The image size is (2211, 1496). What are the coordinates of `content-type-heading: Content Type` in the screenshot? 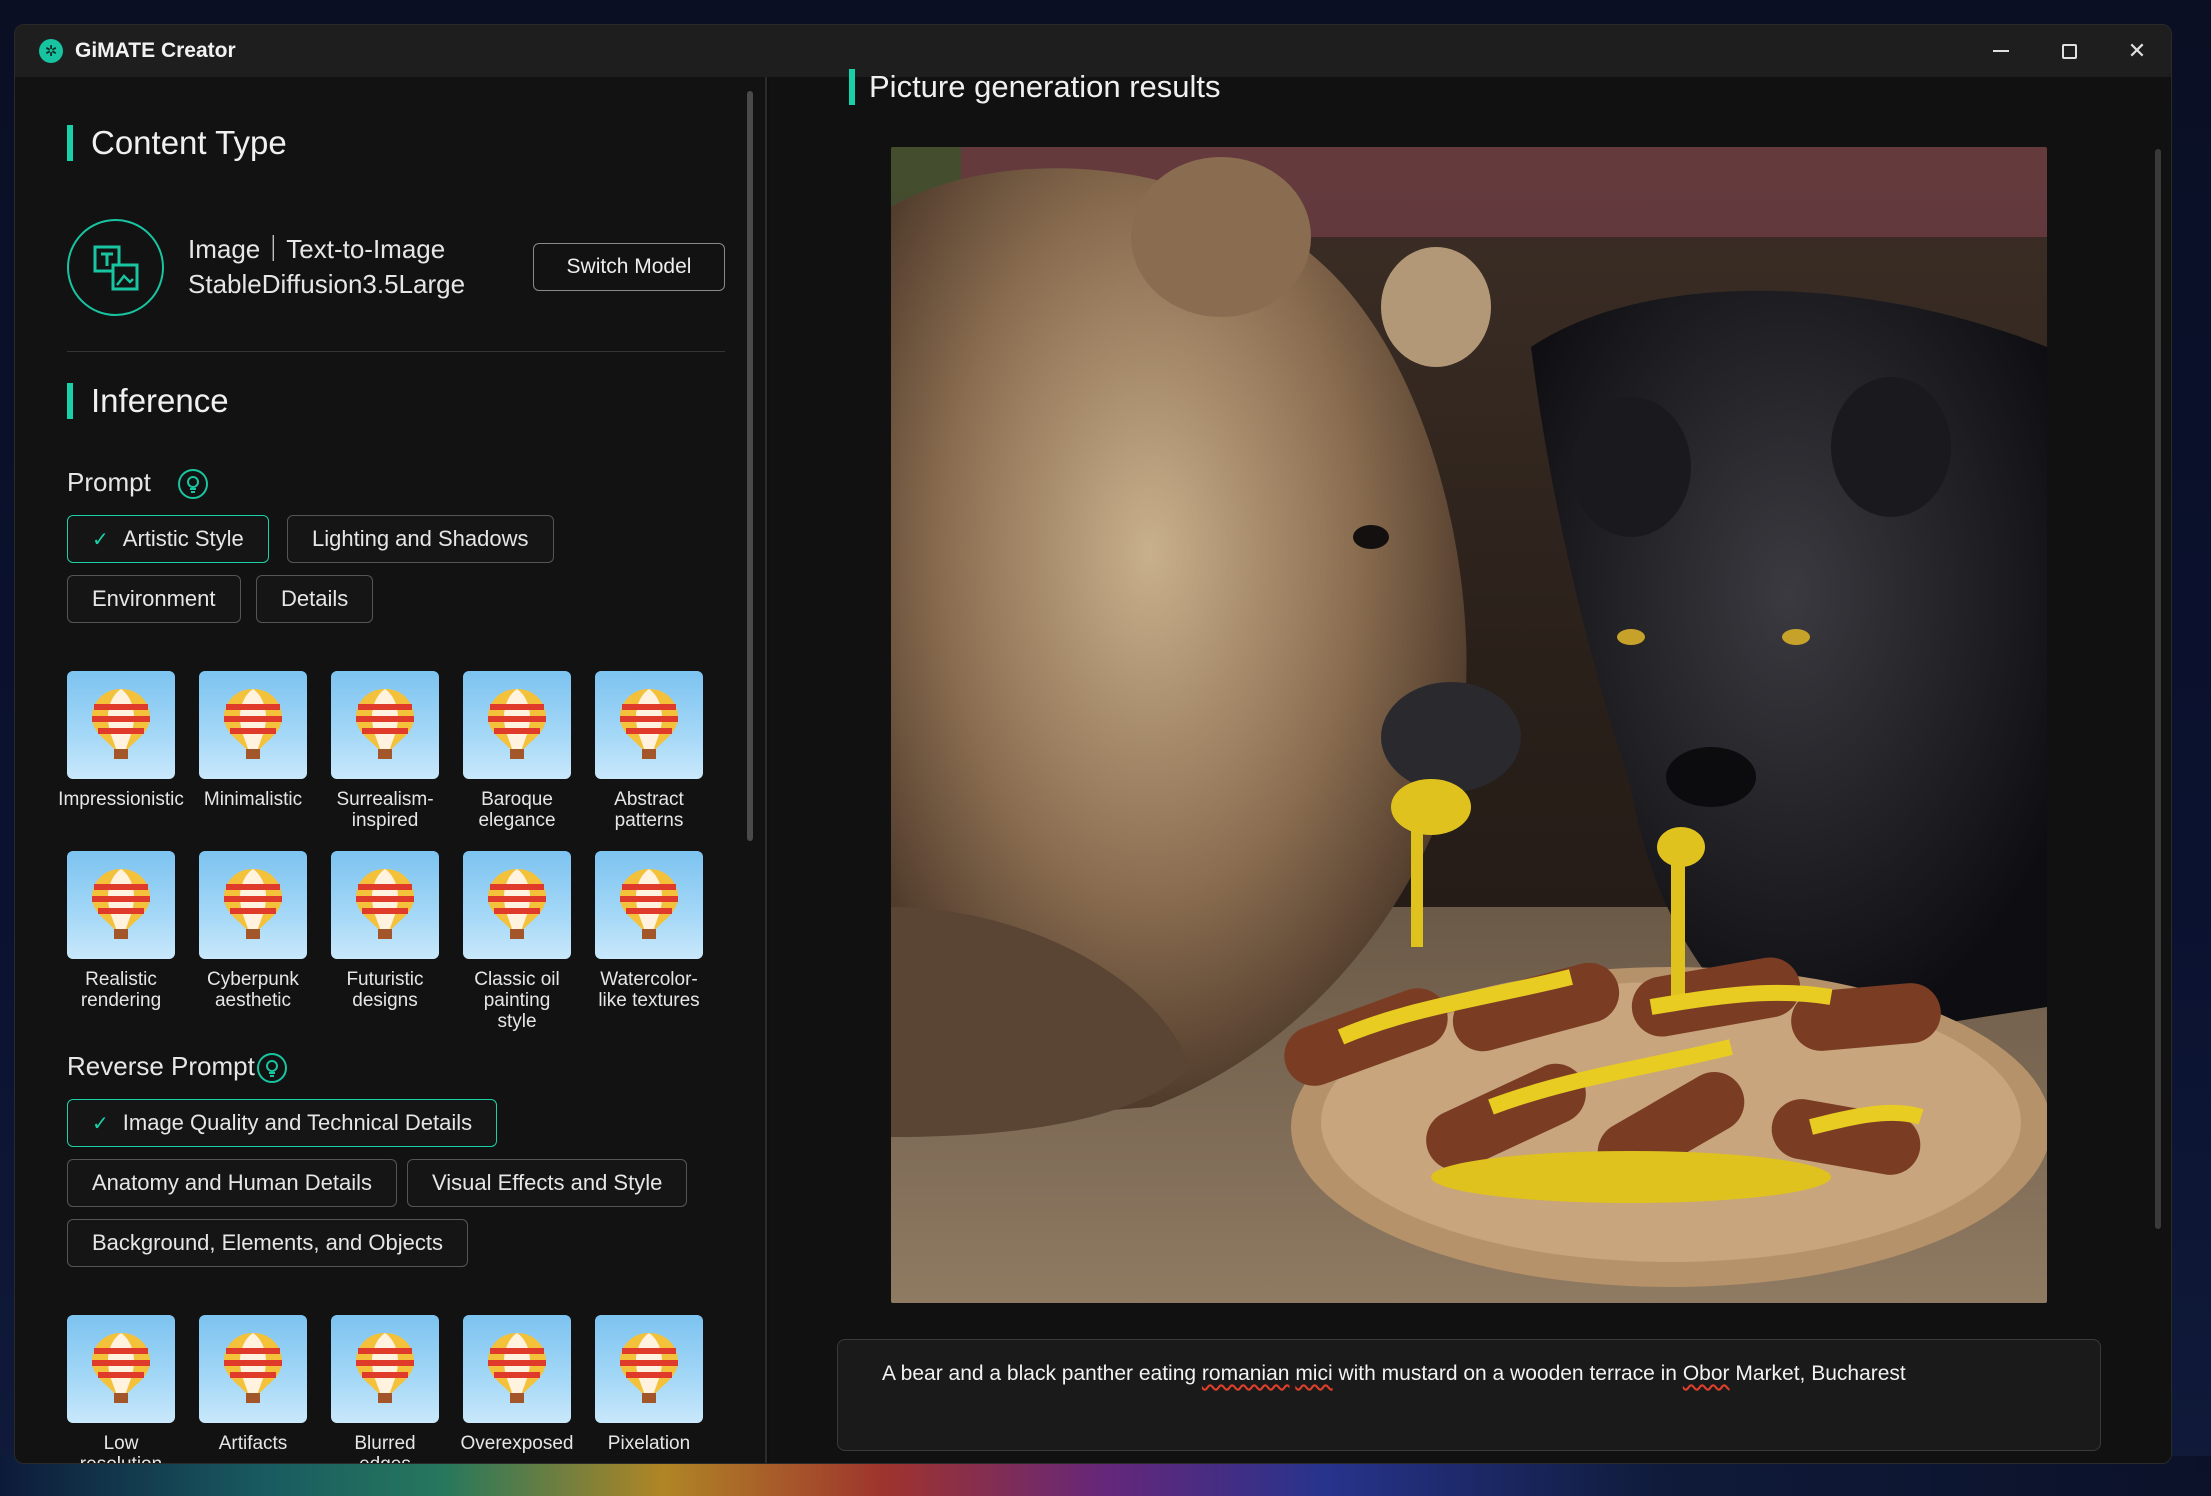 It's located at (177, 143).